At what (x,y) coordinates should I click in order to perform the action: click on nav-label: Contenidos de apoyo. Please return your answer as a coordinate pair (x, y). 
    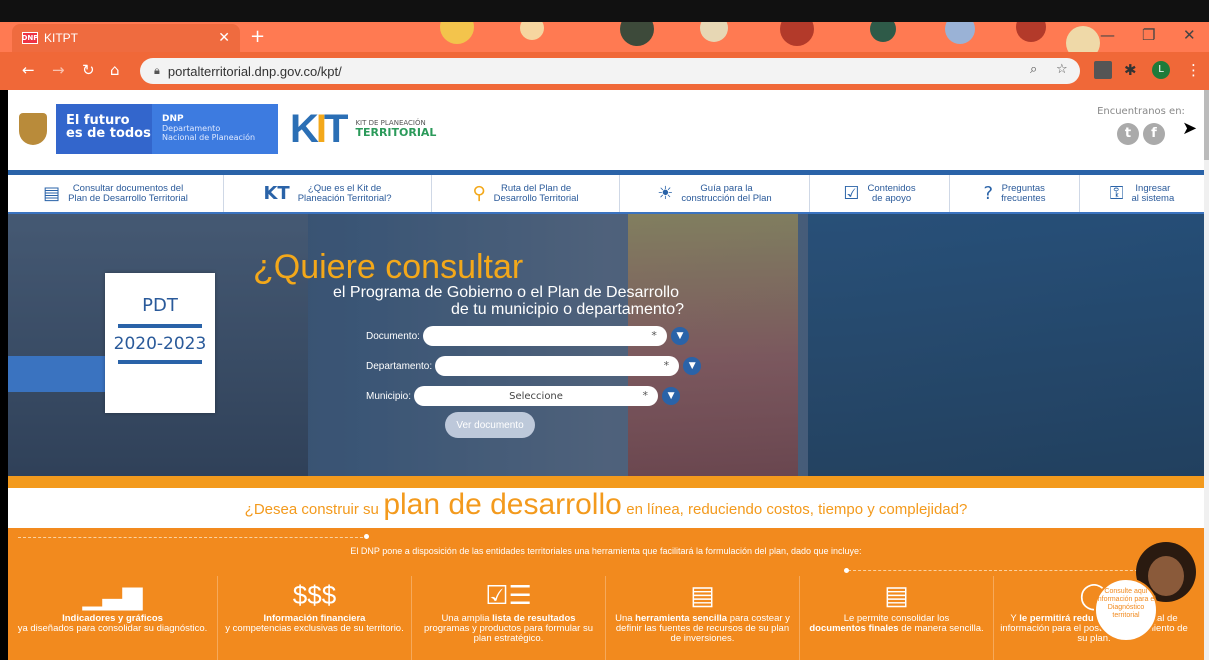
    Looking at the image, I should click on (891, 193).